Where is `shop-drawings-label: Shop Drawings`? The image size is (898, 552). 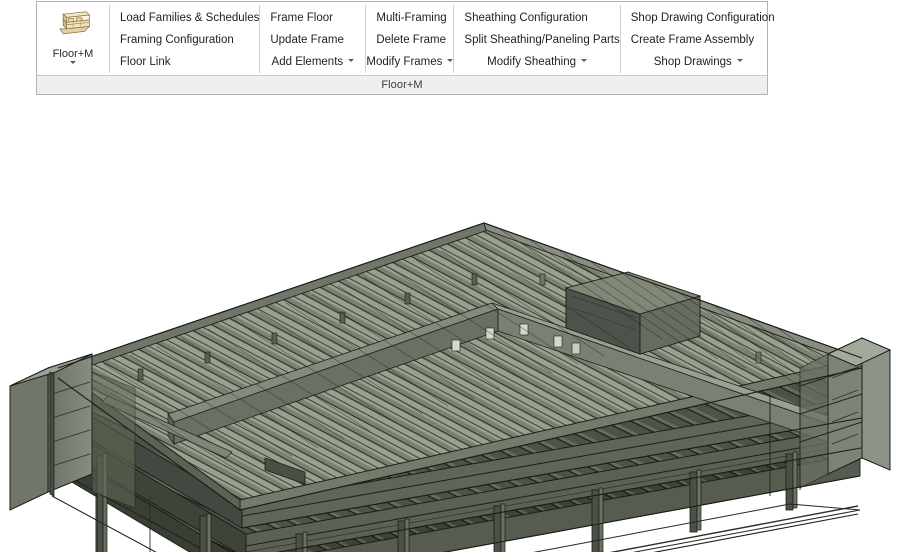
shop-drawings-label: Shop Drawings is located at coordinates (692, 62).